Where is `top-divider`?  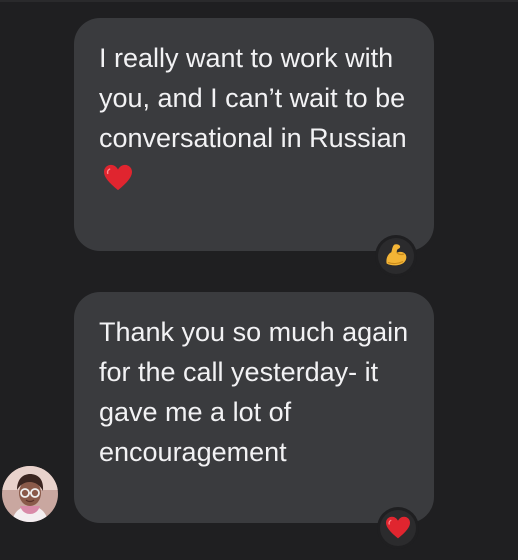 top-divider is located at coordinates (259, 1).